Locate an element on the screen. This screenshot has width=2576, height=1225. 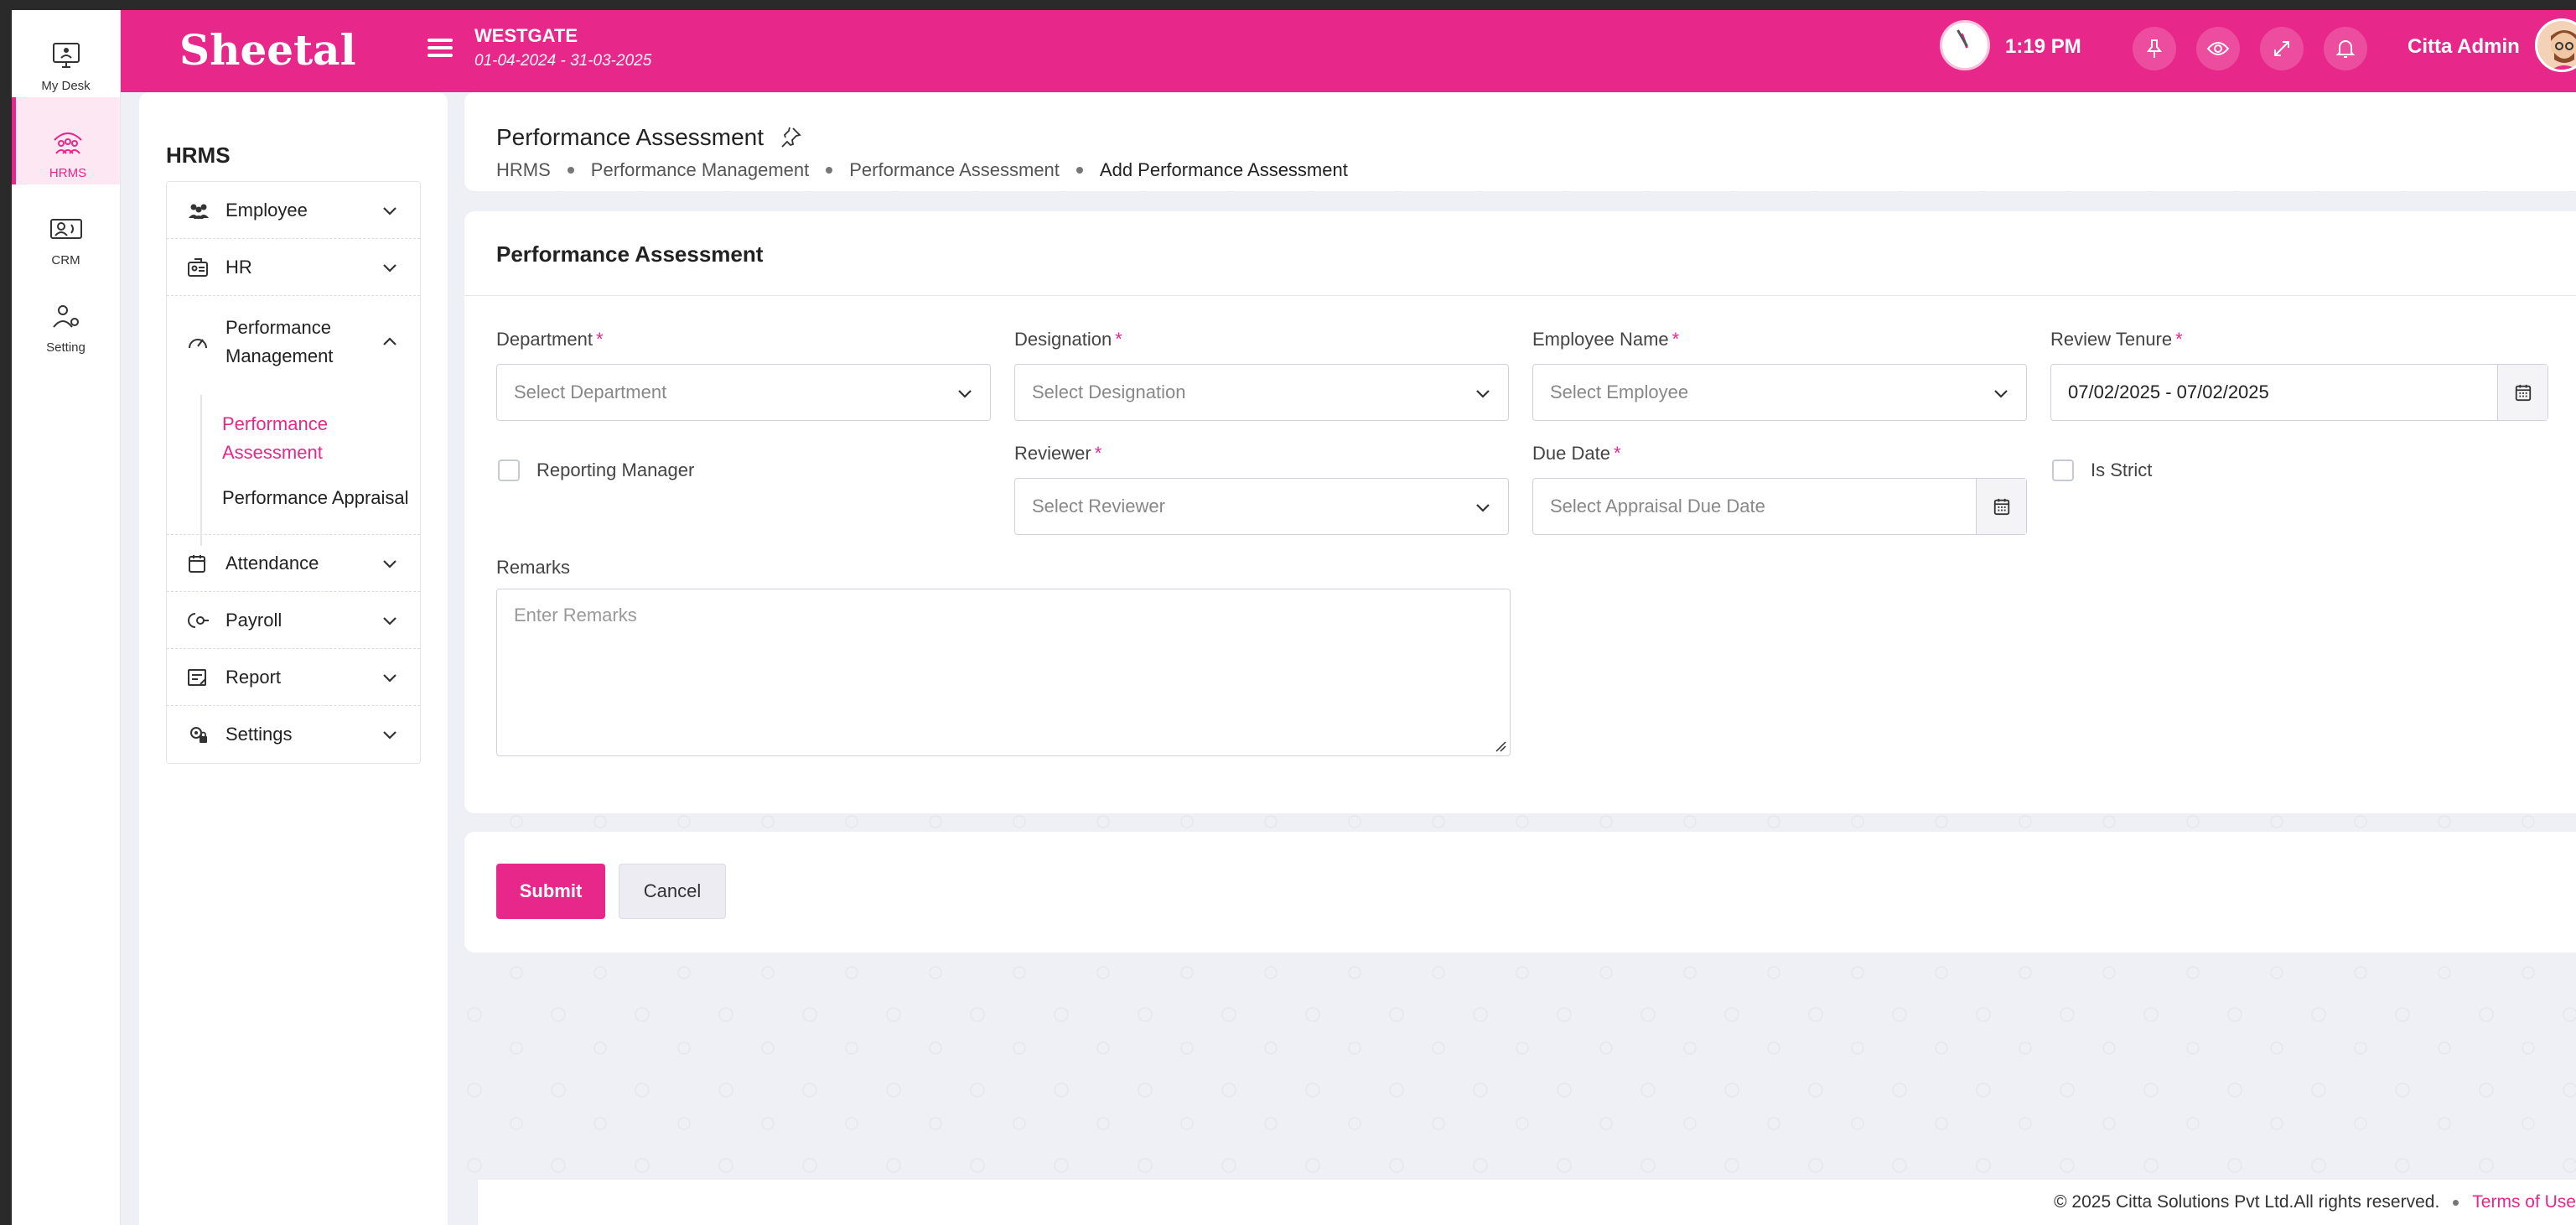
resize-grip-icon is located at coordinates (1499, 746).